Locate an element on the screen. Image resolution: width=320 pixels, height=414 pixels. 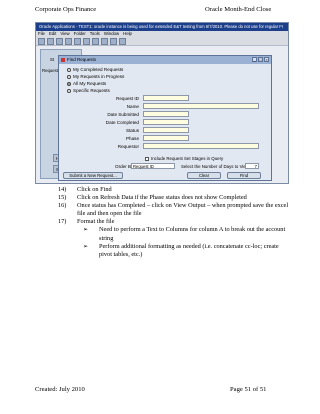
maximize-icon: □ is located at coordinates (260, 59).